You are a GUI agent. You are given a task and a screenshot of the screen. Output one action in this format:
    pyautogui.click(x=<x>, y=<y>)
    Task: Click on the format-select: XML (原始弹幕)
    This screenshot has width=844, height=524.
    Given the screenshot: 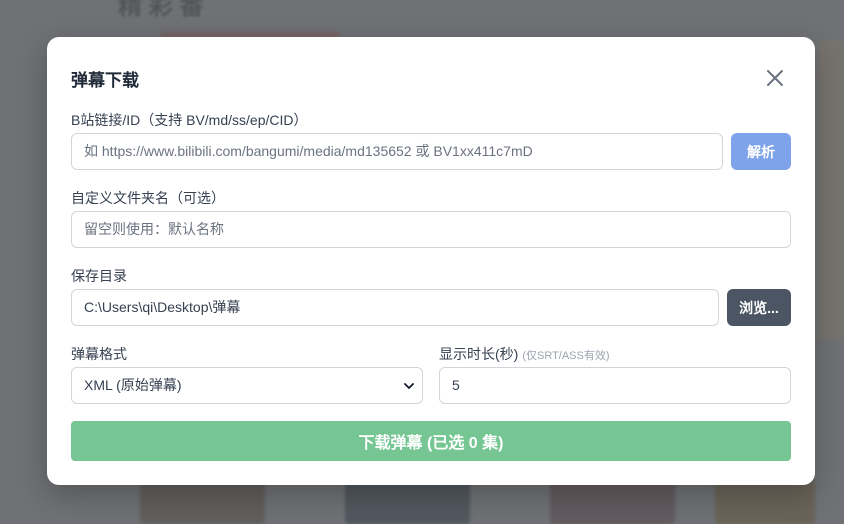 What is the action you would take?
    pyautogui.click(x=247, y=385)
    